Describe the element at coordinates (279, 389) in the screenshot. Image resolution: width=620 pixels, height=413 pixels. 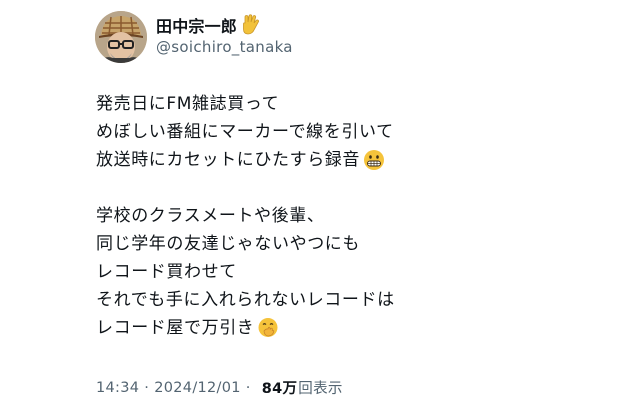
I see `view-count: 84万` at that location.